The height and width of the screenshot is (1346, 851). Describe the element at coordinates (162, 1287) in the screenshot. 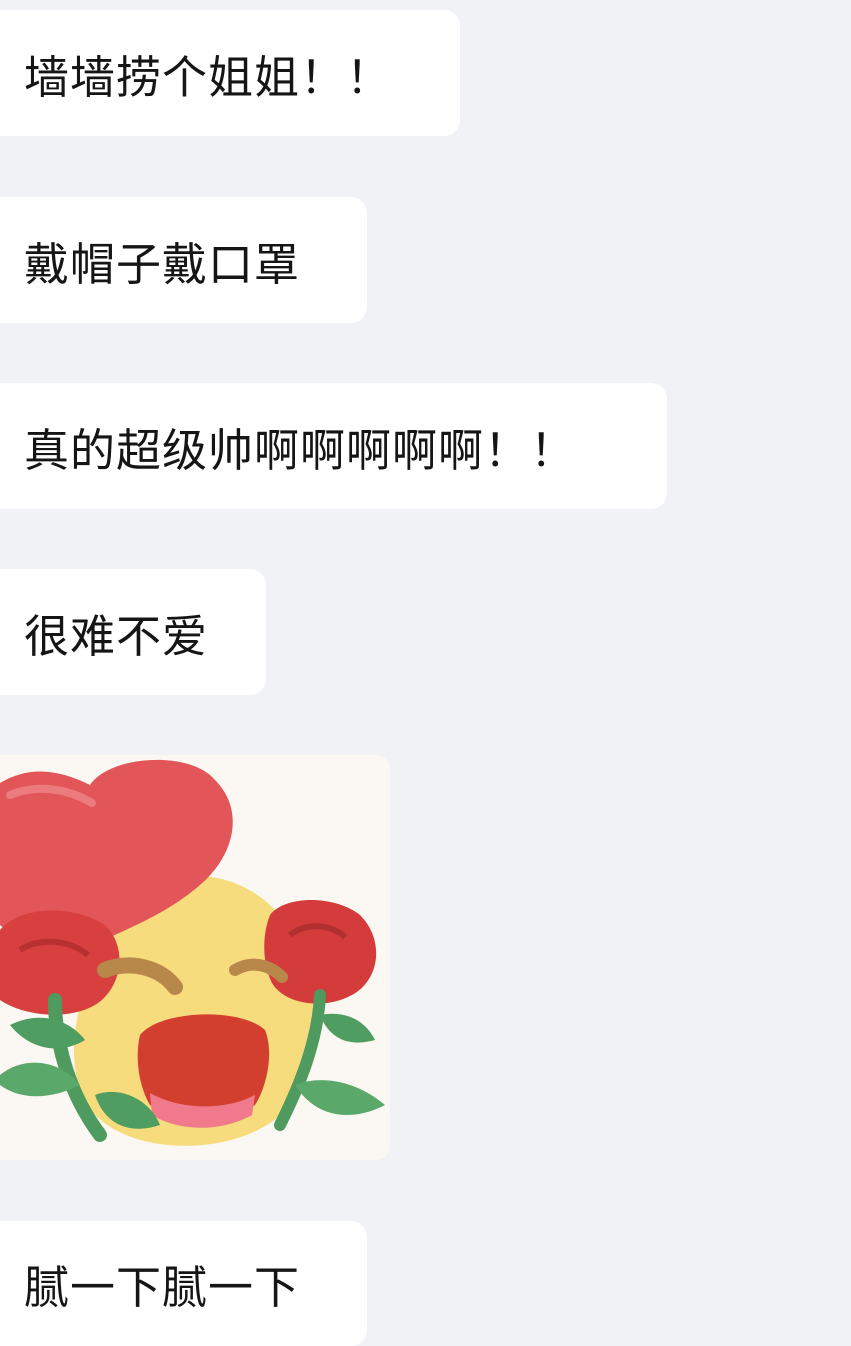

I see `message-text: 腻一下腻一下` at that location.